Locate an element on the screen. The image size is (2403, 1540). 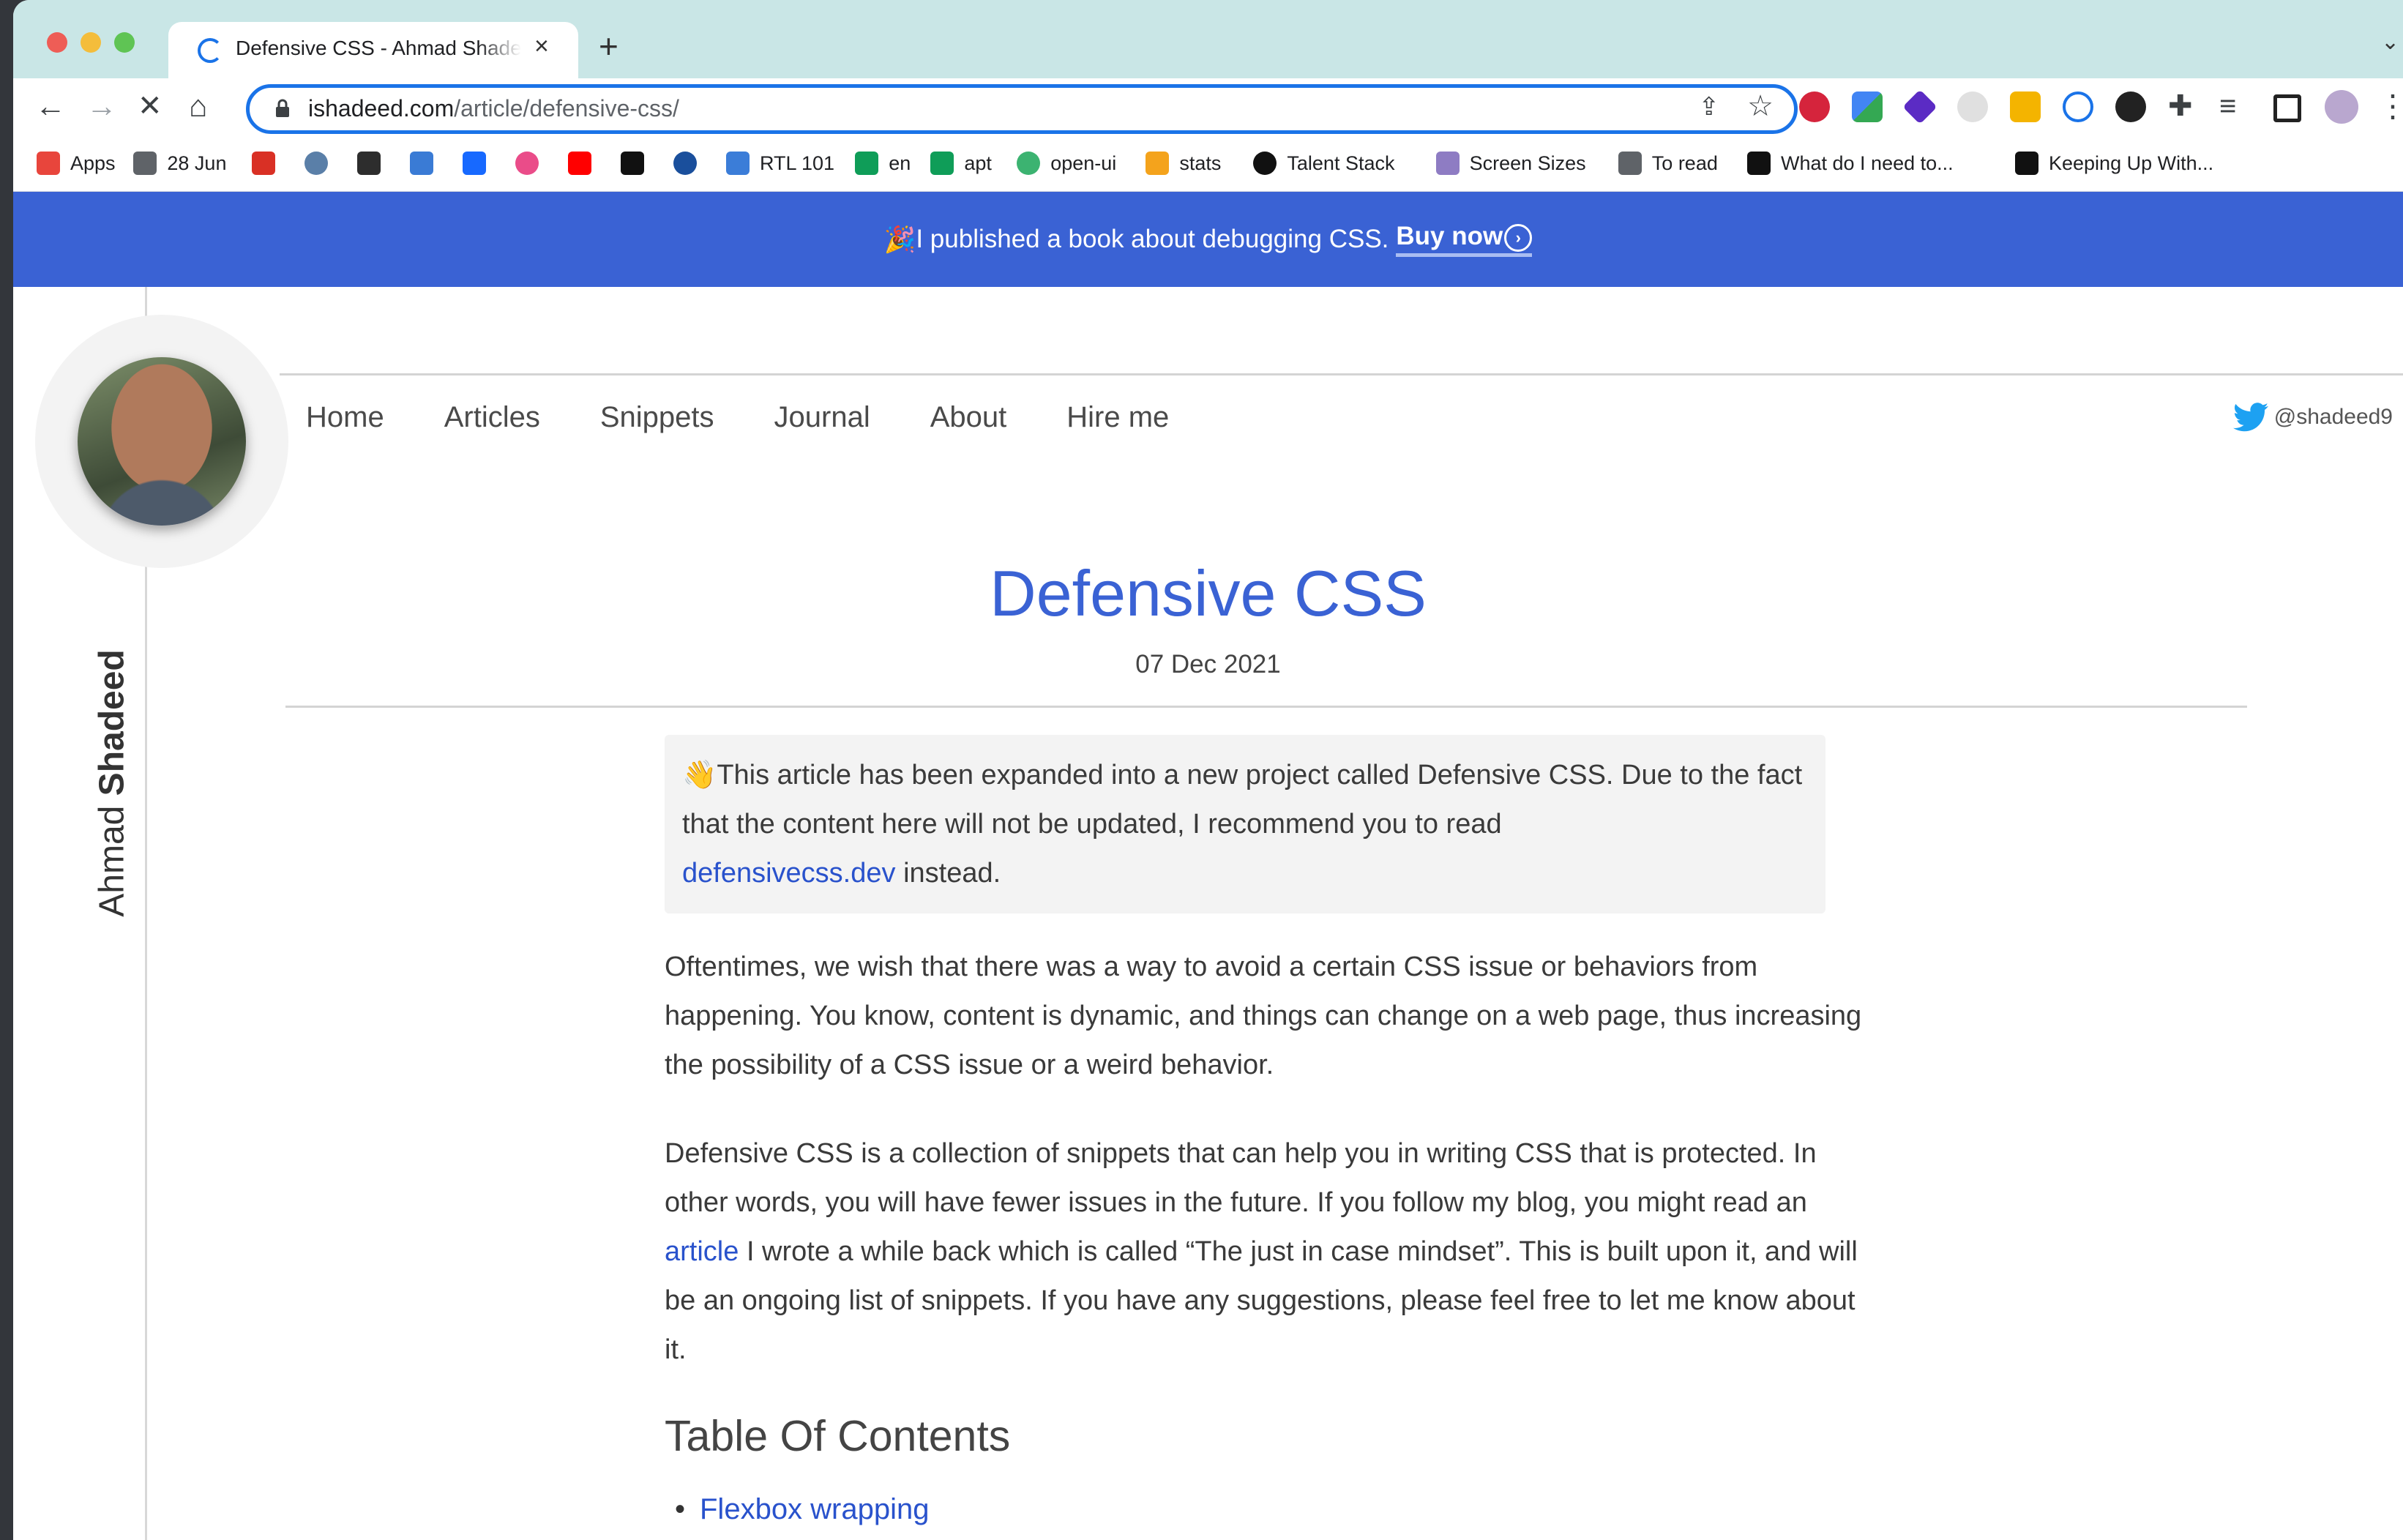
bookmark-item: Apps is located at coordinates (76, 163).